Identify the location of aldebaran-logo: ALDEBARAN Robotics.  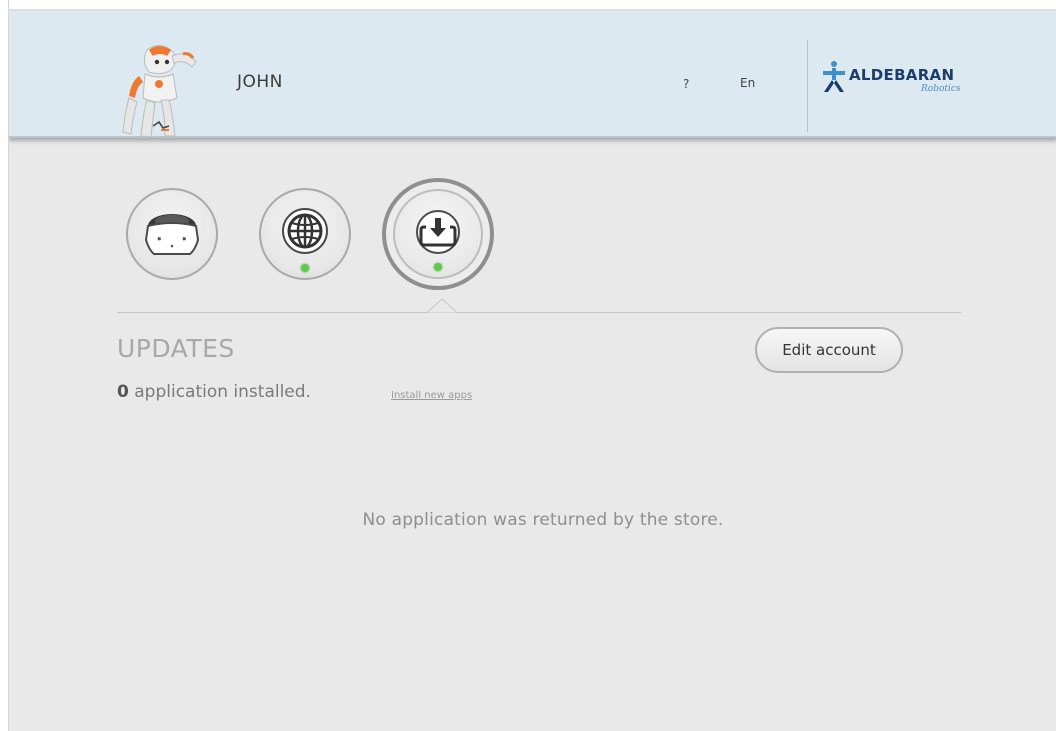
(896, 84).